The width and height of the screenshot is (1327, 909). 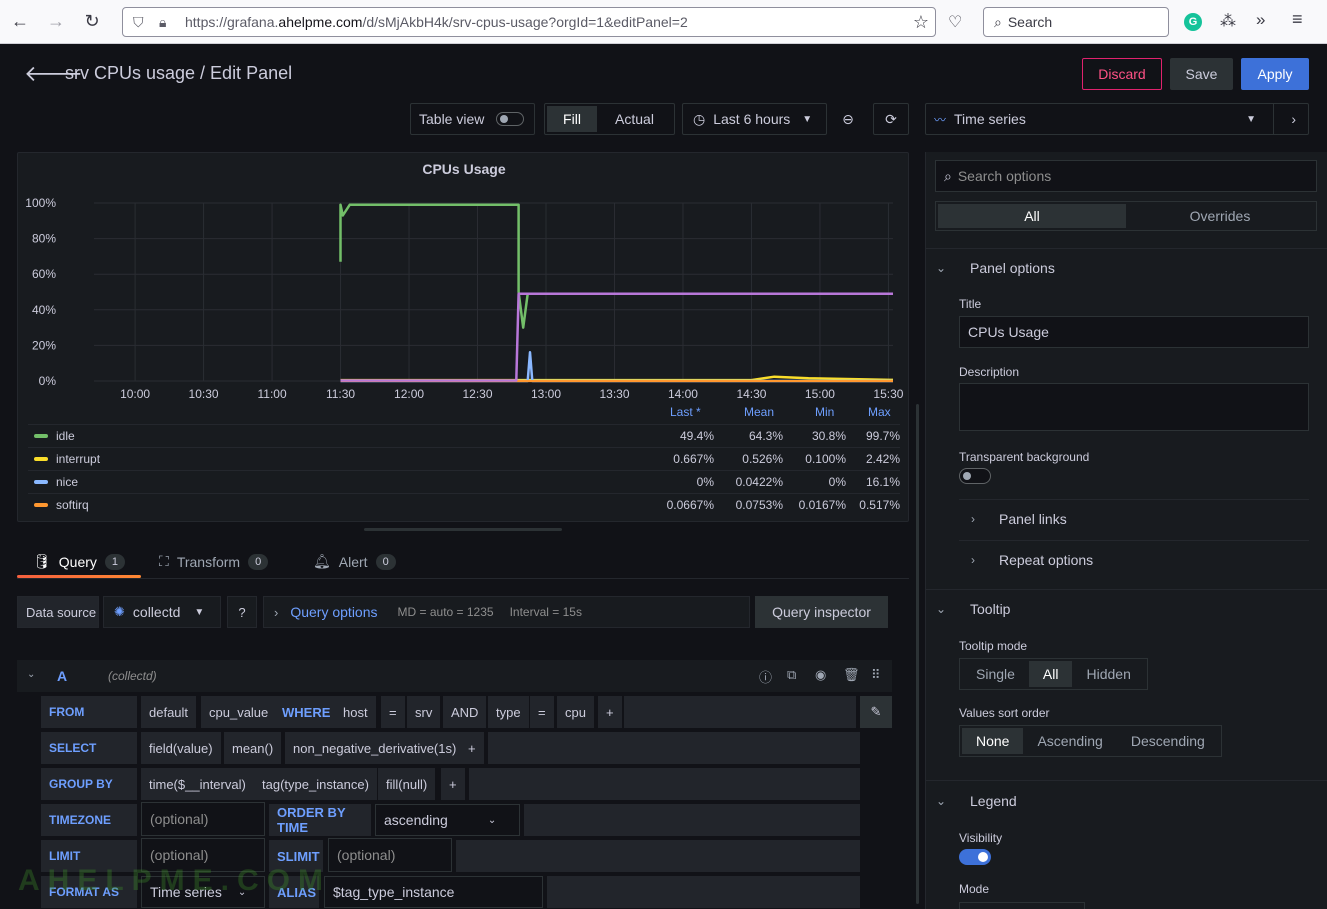 What do you see at coordinates (754, 119) in the screenshot?
I see `time-range-picker: ◷ Last 6 hours ▼` at bounding box center [754, 119].